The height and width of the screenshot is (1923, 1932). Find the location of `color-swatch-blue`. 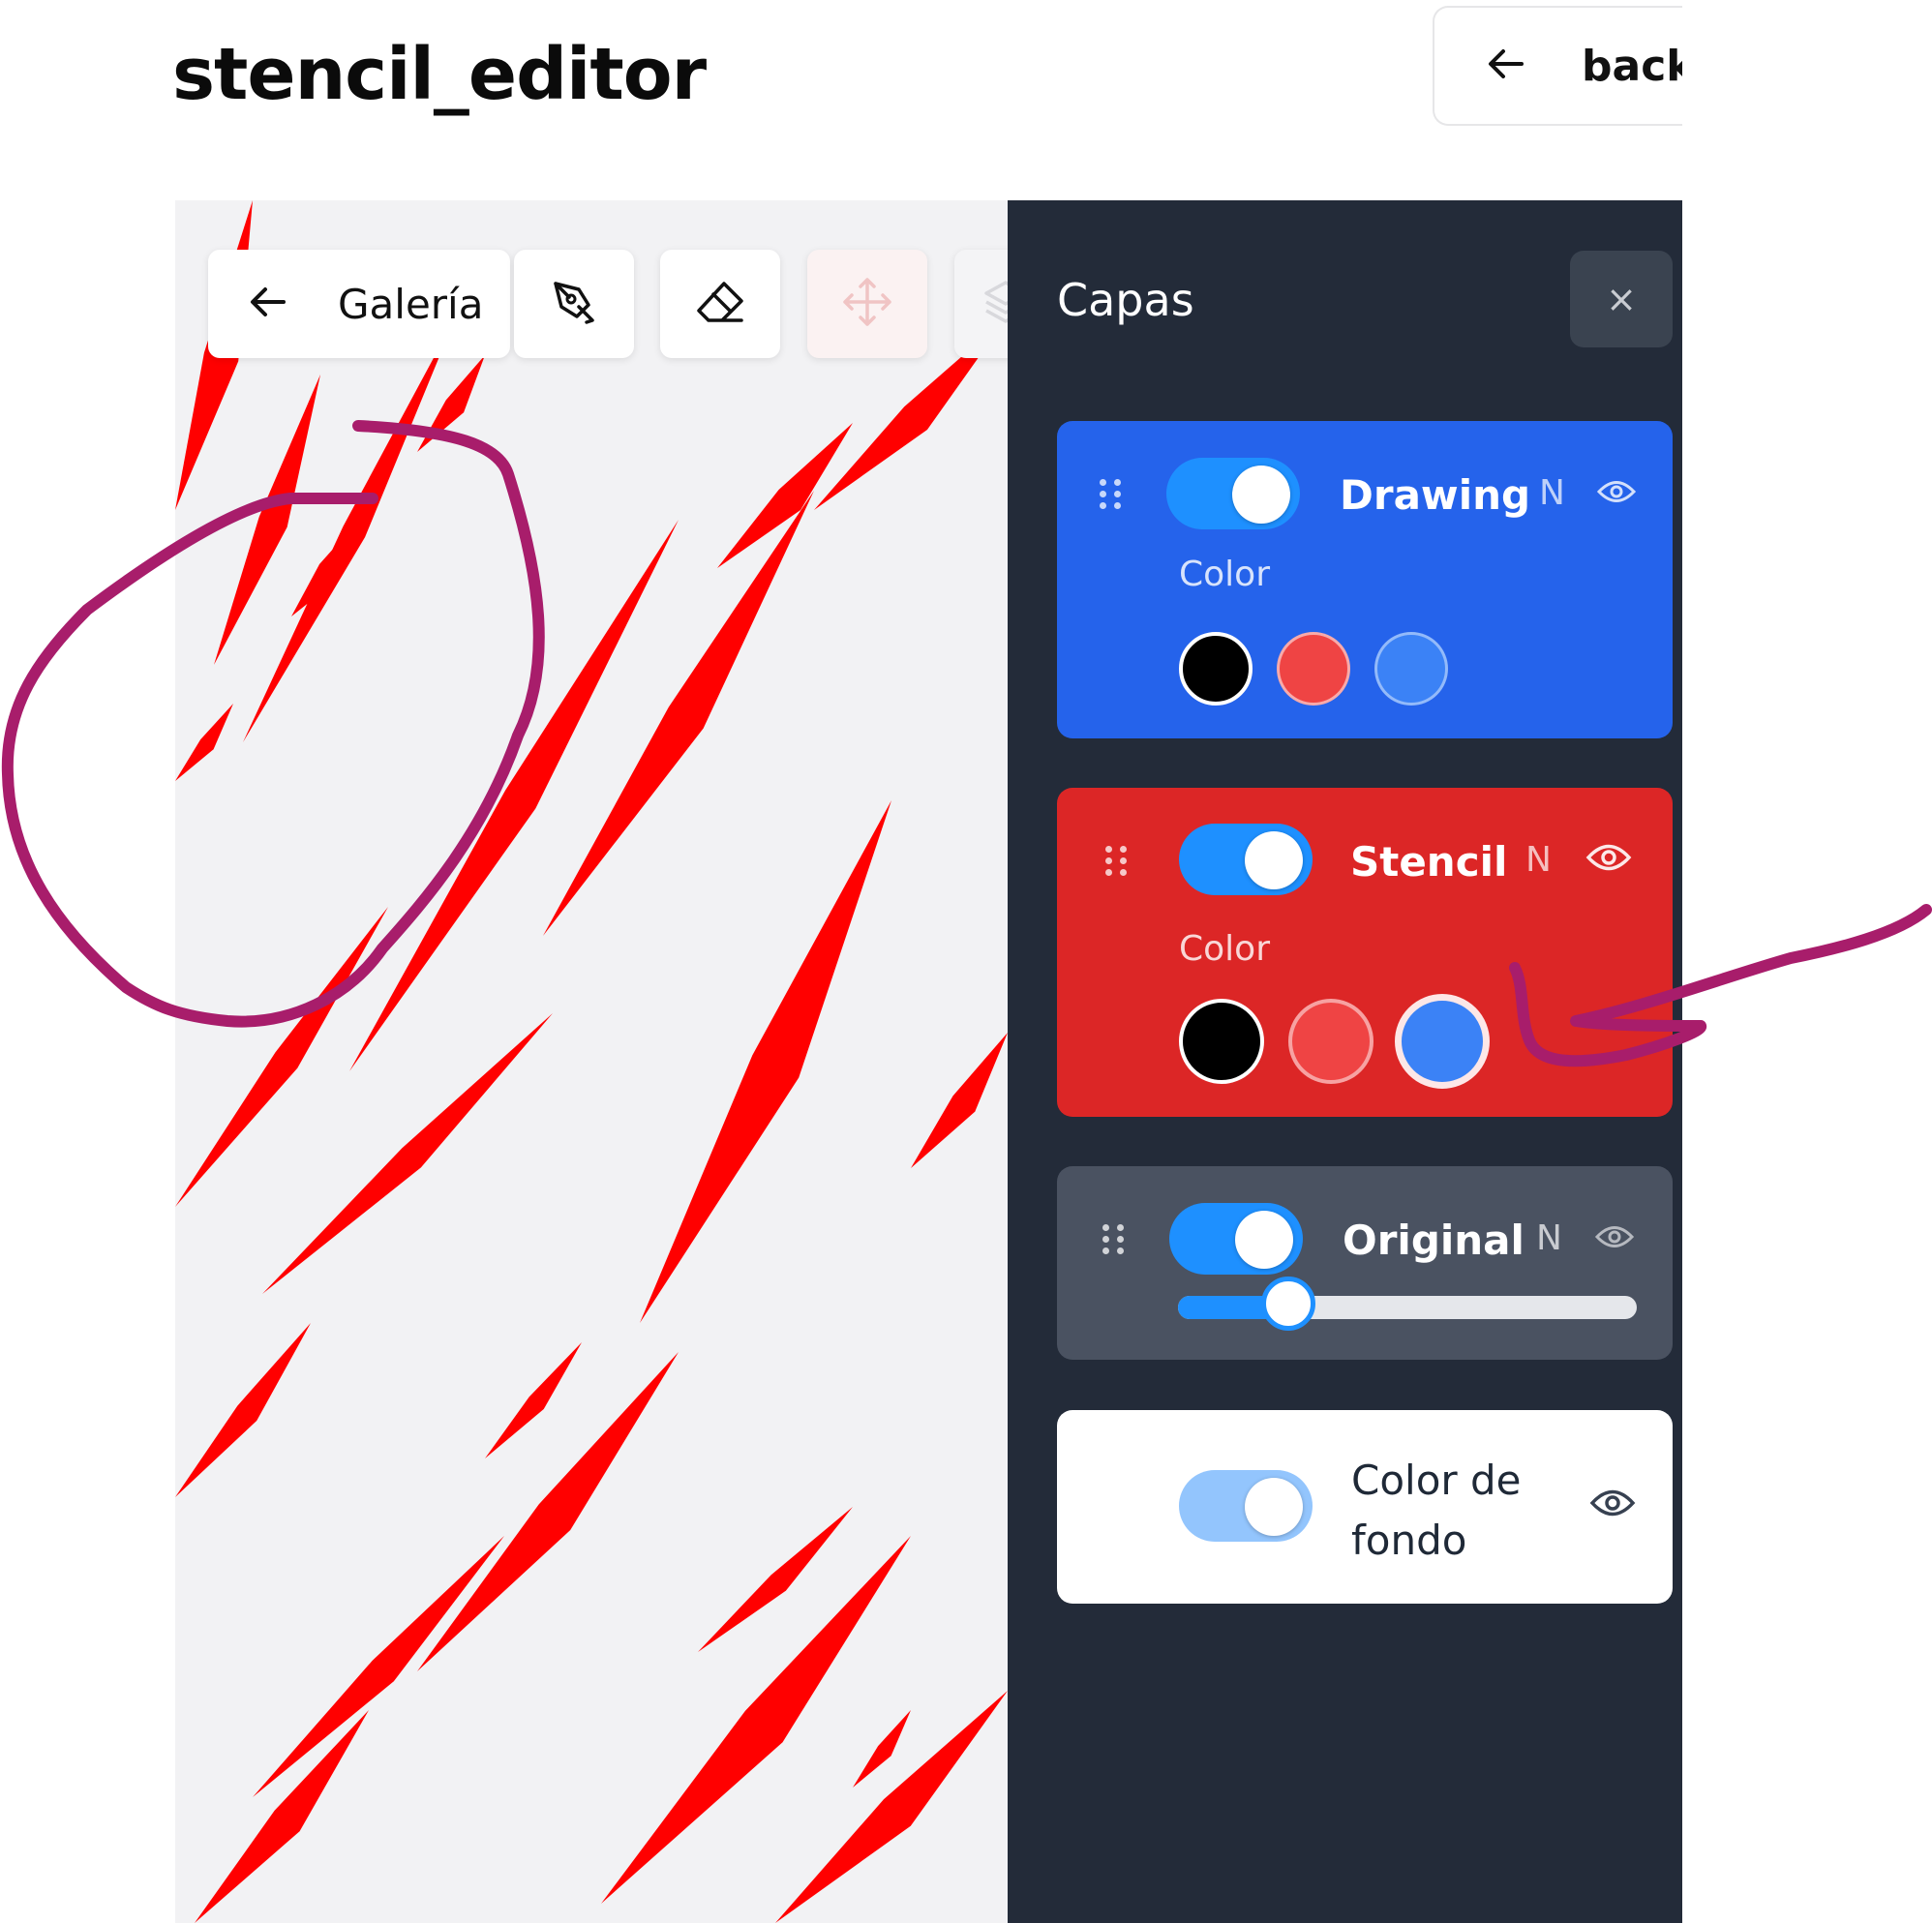

color-swatch-blue is located at coordinates (1411, 669).